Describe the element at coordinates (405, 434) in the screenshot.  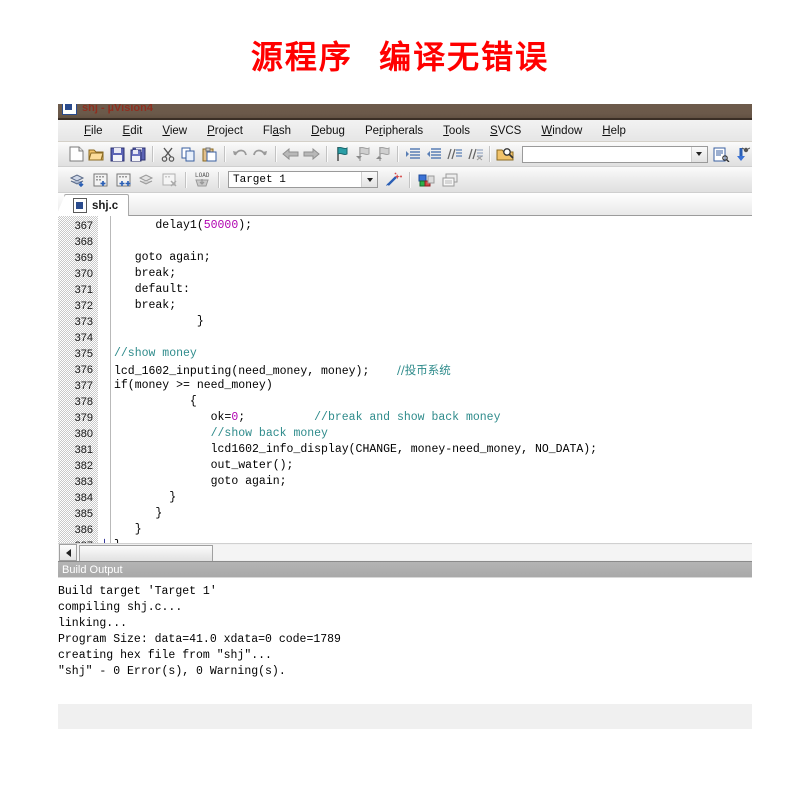
I see `code-line: 380 //show back money` at that location.